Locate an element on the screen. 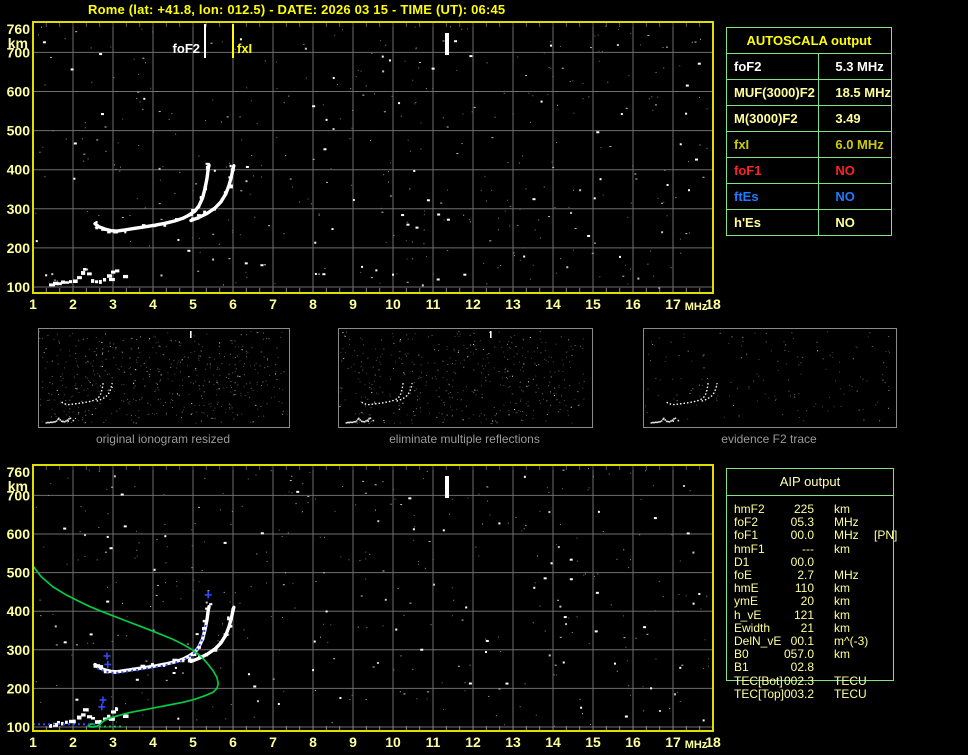 This screenshot has width=968, height=755. autoscala-param: fxI is located at coordinates (772, 144).